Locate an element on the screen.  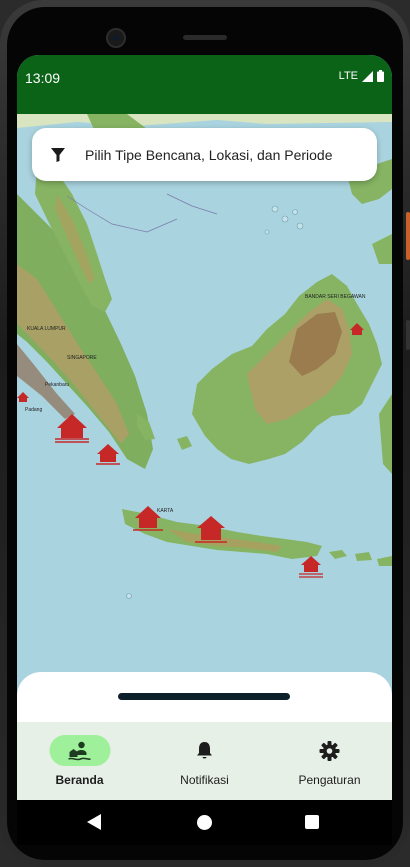
network-label: LTE is located at coordinates (348, 76).